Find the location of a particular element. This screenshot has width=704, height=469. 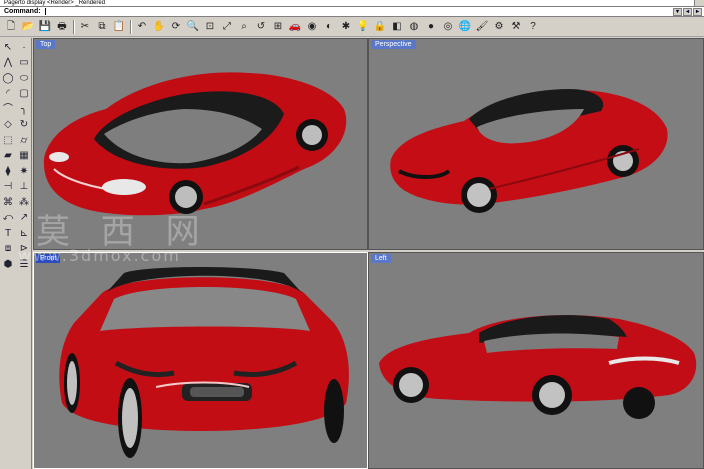

rect-icon: ▢ is located at coordinates (24, 95).